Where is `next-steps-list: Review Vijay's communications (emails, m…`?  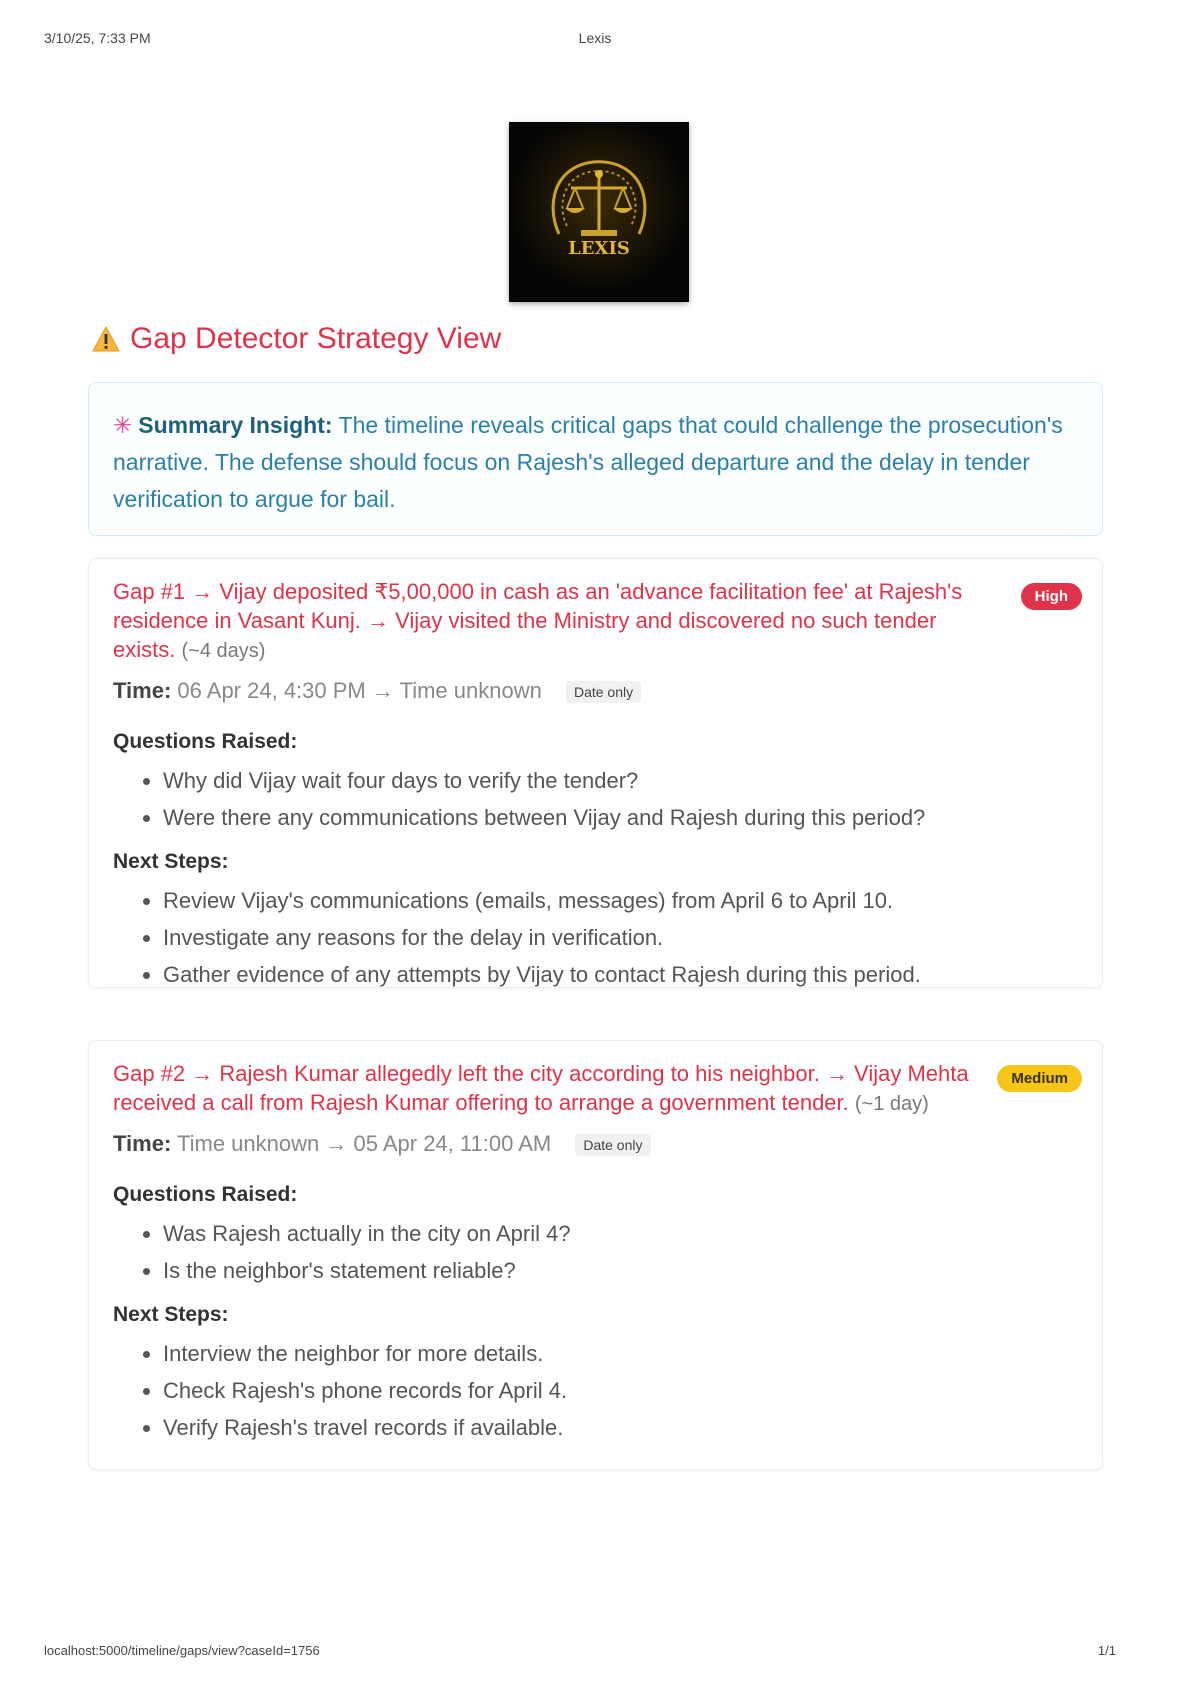 next-steps-list: Review Vijay's communications (emails, m… is located at coordinates (595, 937).